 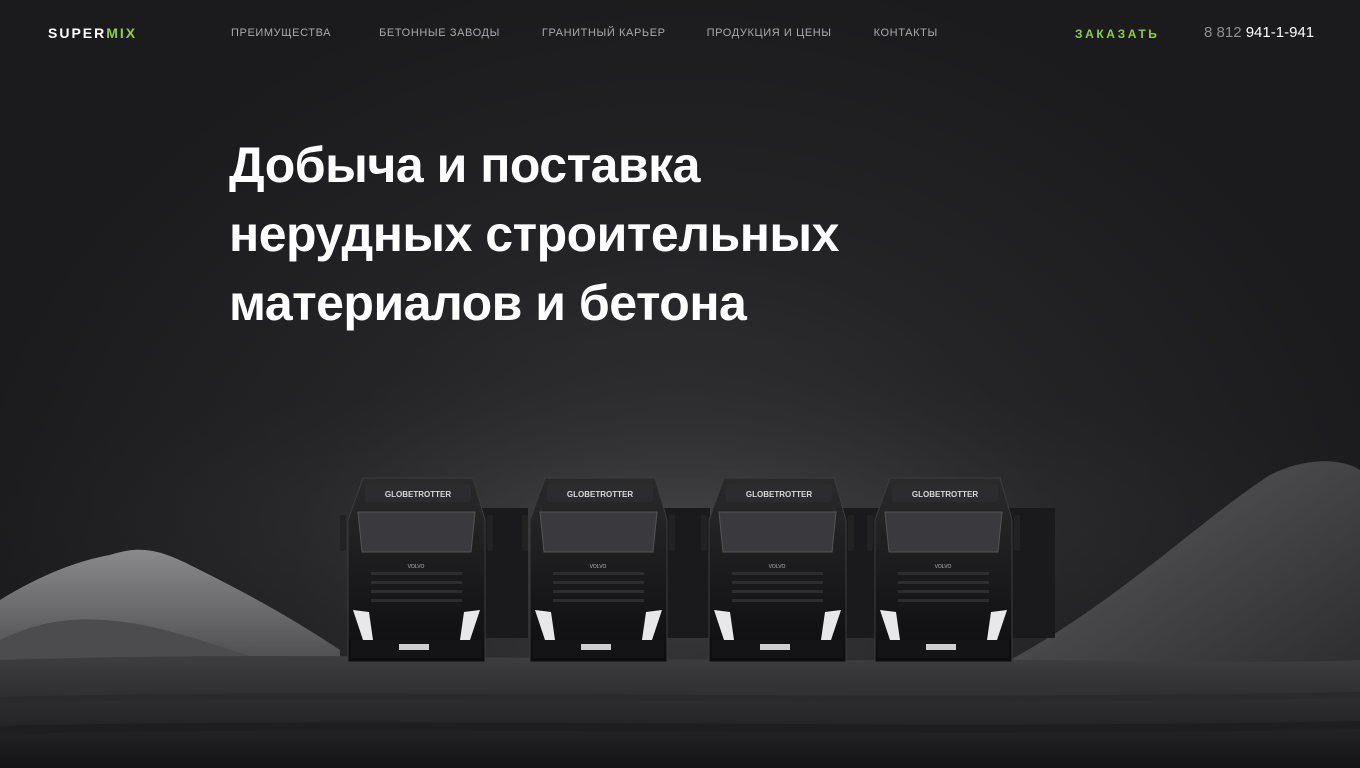 I want to click on logo: SUPERMIX, so click(x=92, y=33).